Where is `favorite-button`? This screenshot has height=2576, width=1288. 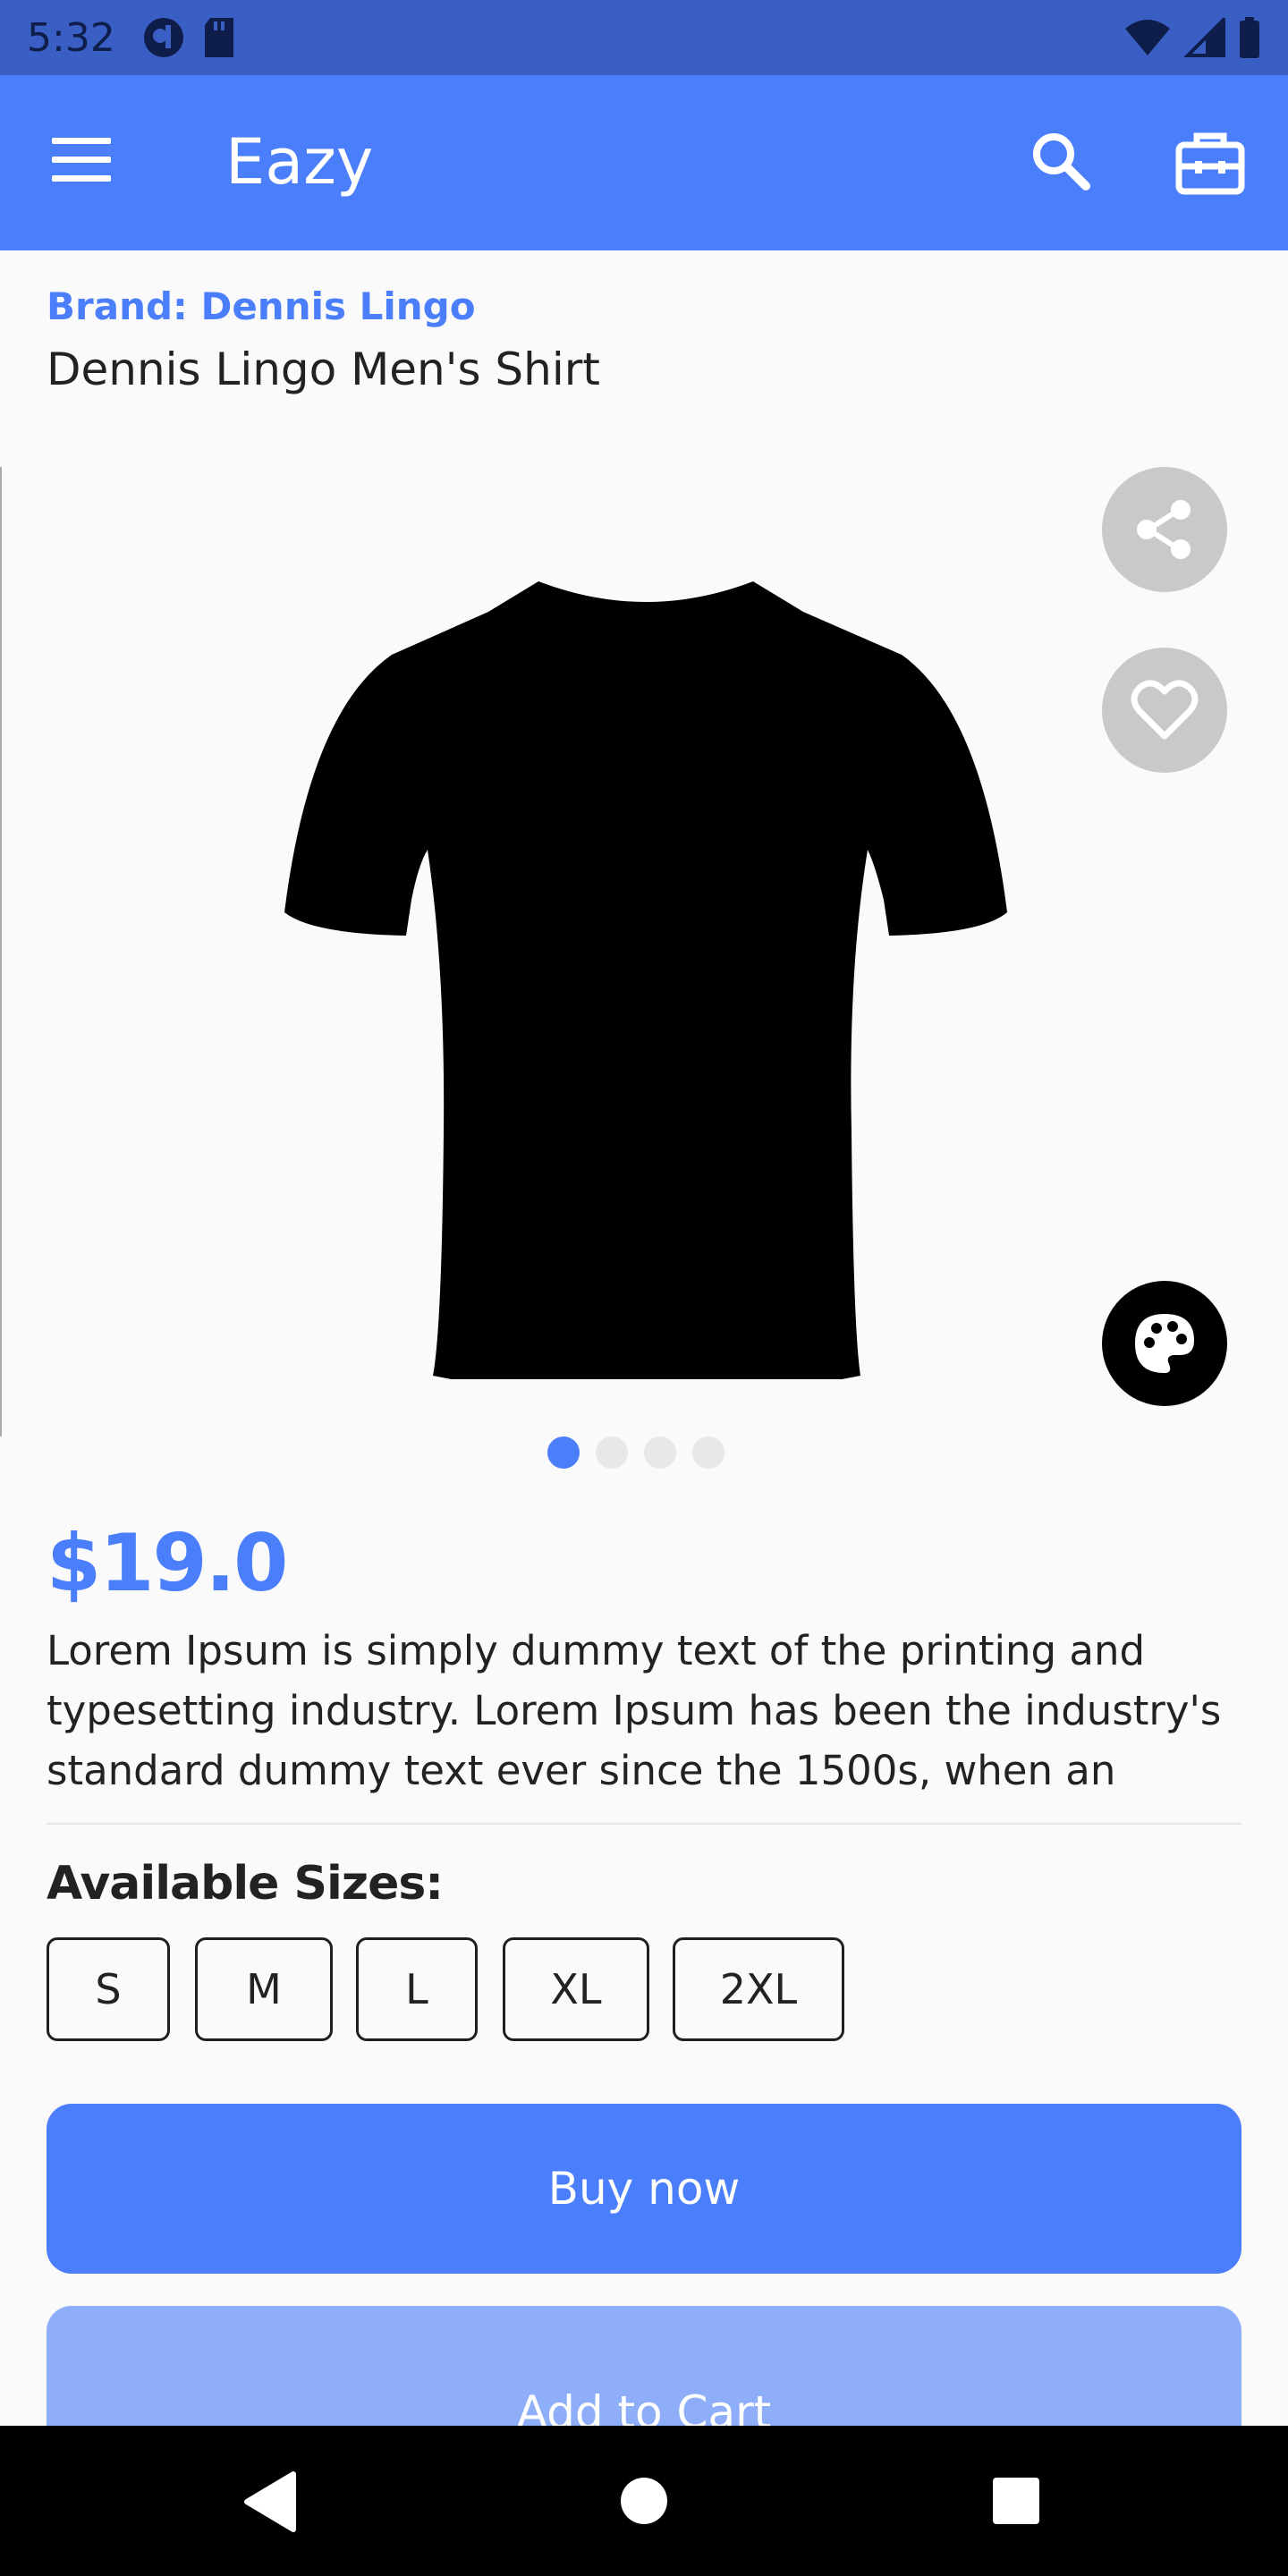 favorite-button is located at coordinates (1164, 710).